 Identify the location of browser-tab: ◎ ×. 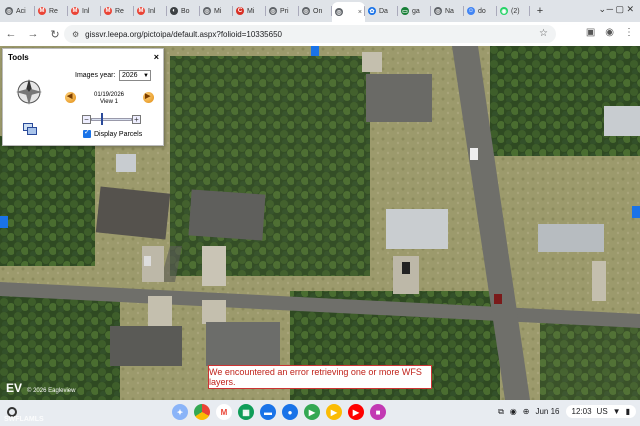
(348, 12).